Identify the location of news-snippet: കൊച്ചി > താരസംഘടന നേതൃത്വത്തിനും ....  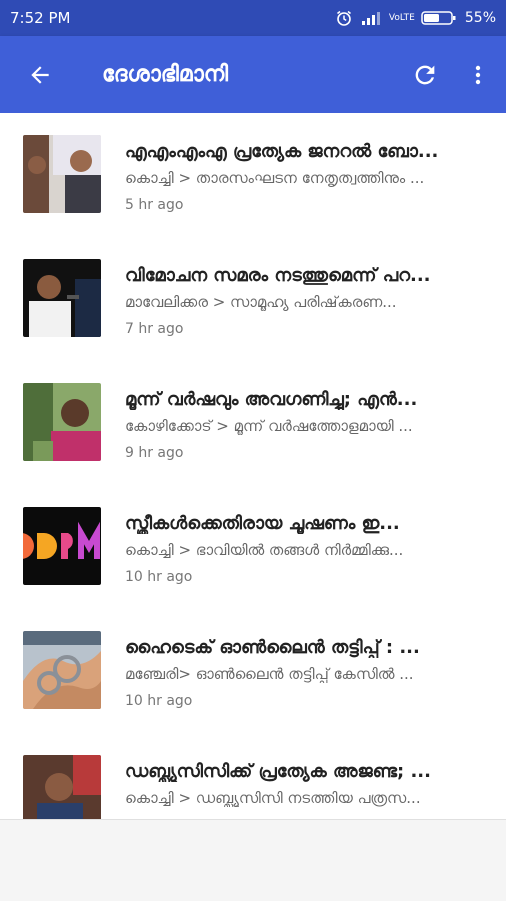
(275, 178).